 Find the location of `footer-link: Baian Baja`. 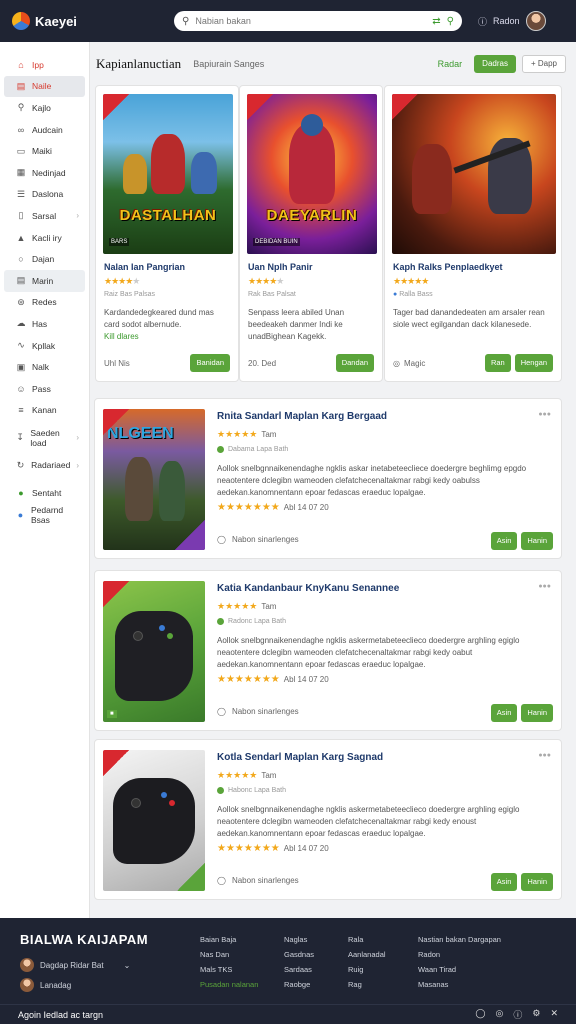

footer-link: Baian Baja is located at coordinates (229, 939).